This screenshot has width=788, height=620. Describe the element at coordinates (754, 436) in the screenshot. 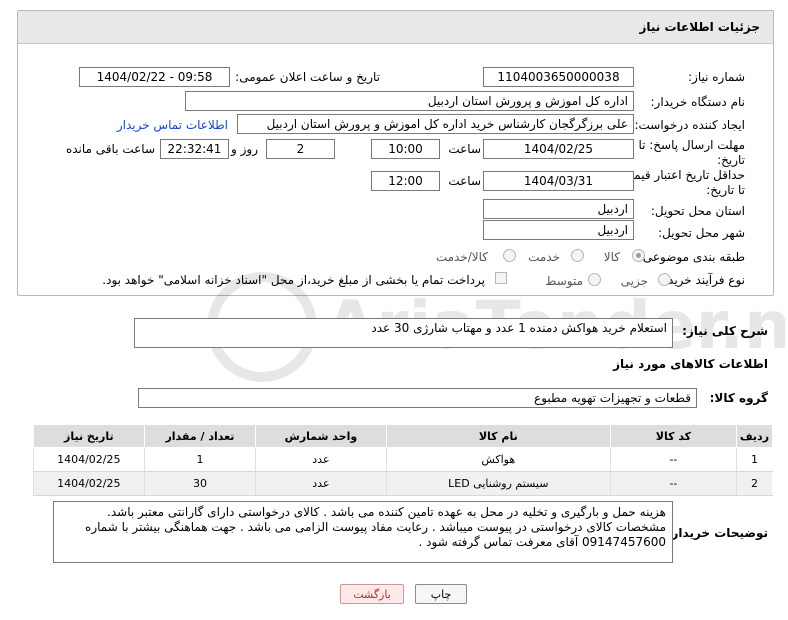

I see `col-row: ردیف` at that location.